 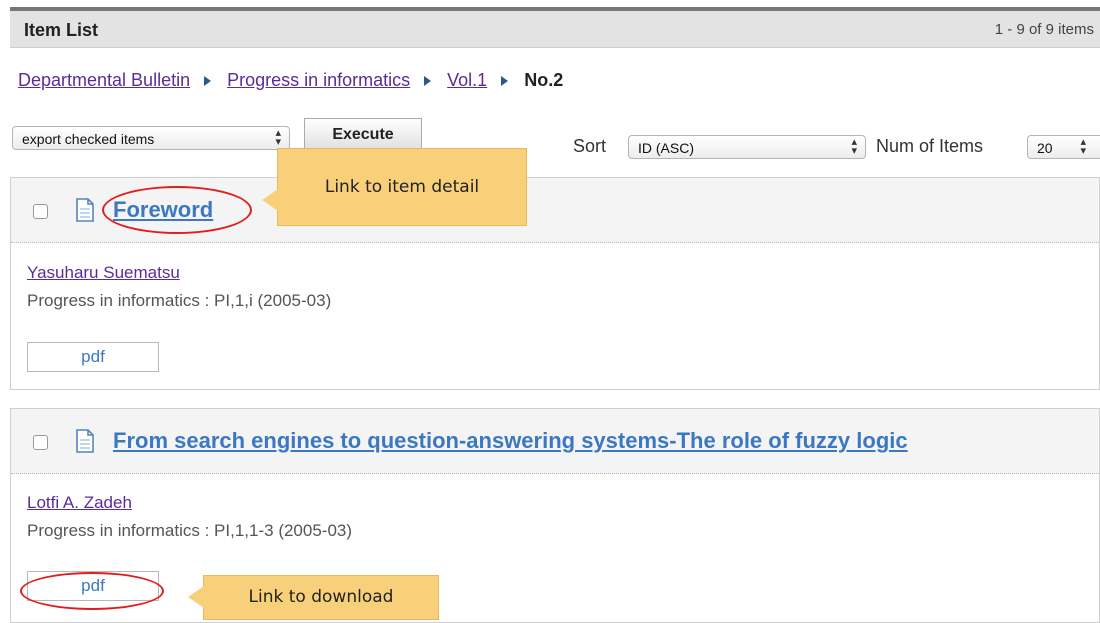 What do you see at coordinates (318, 80) in the screenshot?
I see `breadcrumb-progress-in-informatics: Progress in informatics` at bounding box center [318, 80].